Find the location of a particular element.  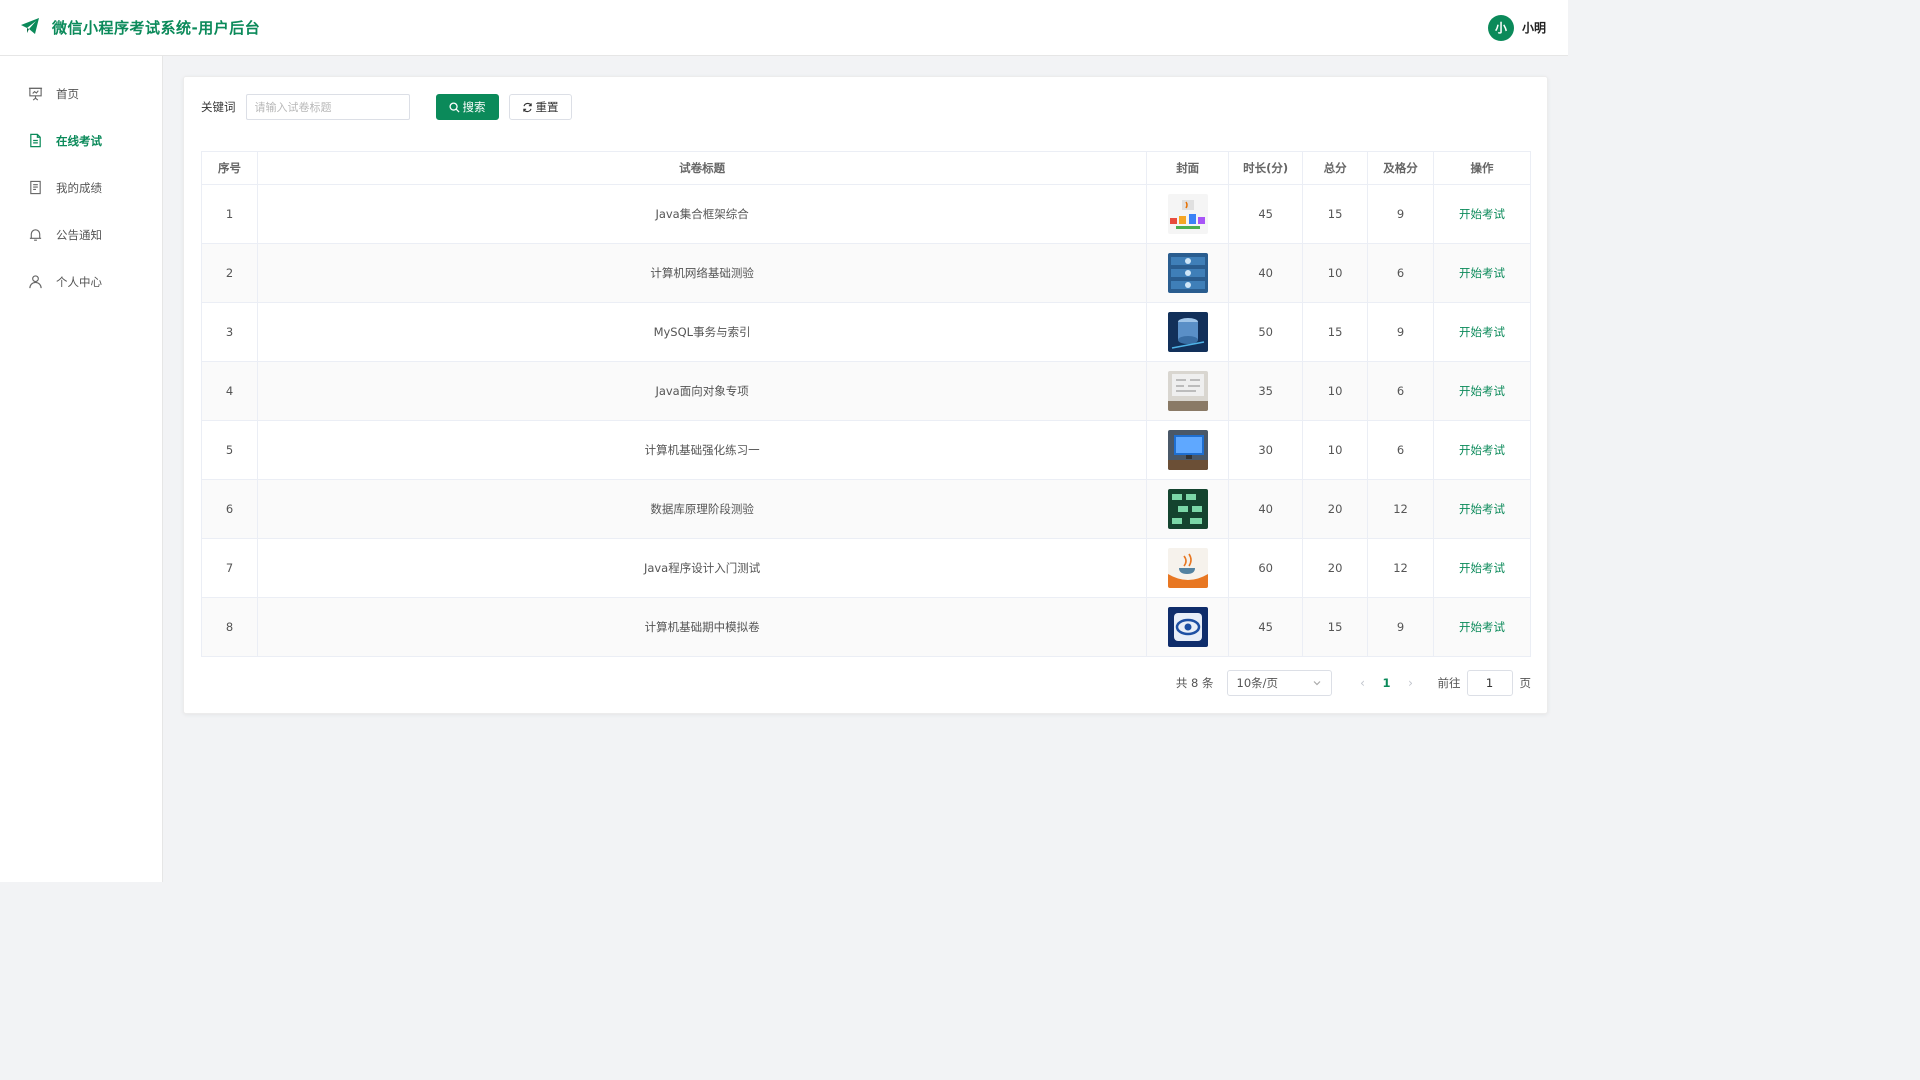

exam-title: 数据库原理阶段测验 is located at coordinates (702, 509).